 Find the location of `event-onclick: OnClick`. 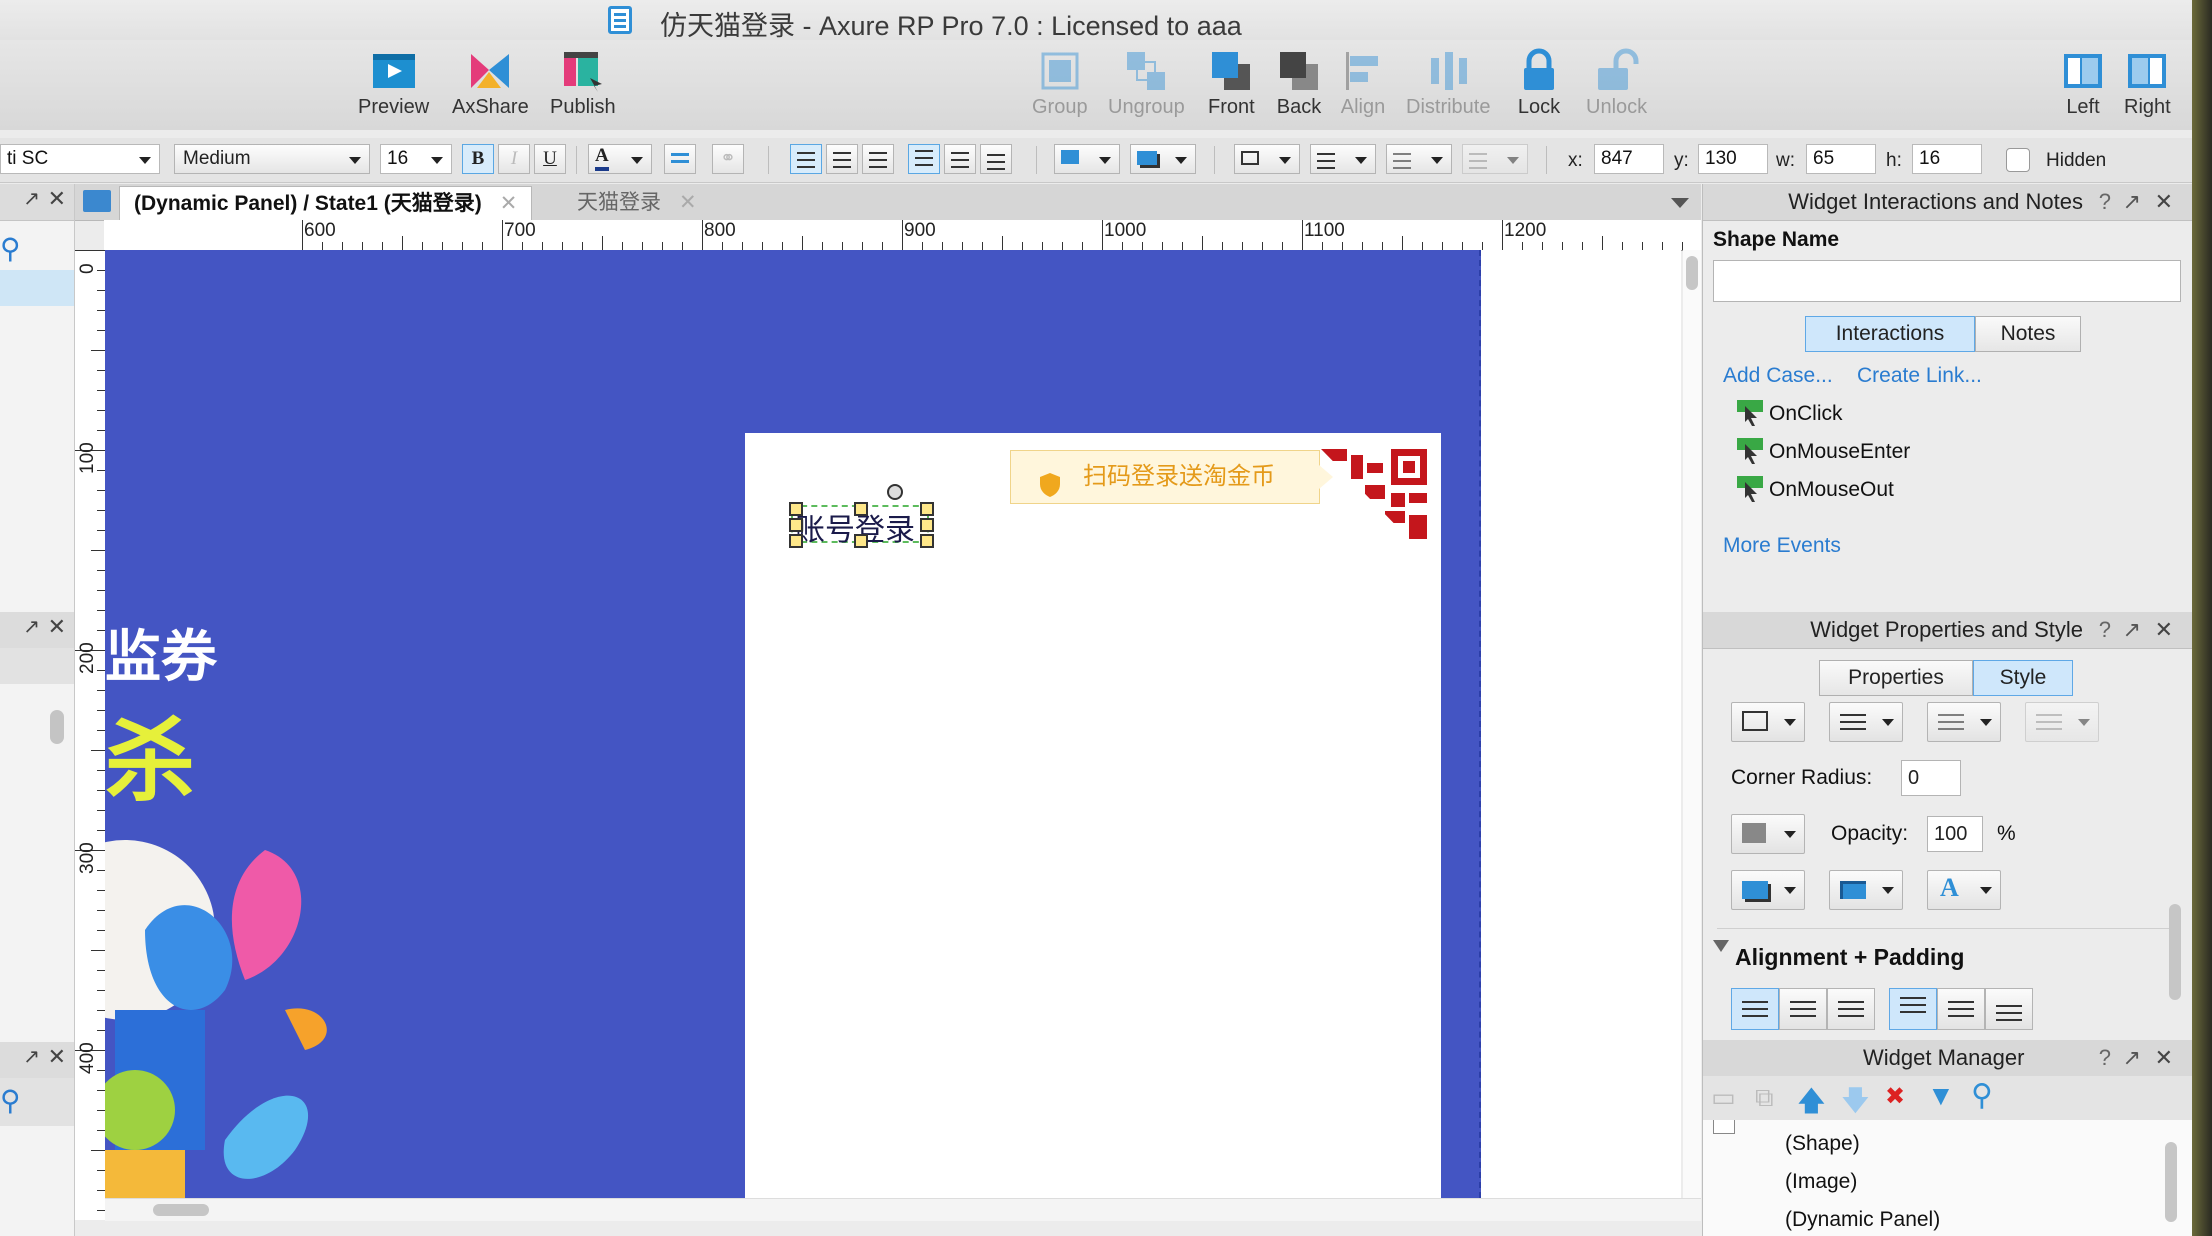

event-onclick: OnClick is located at coordinates (1806, 414).